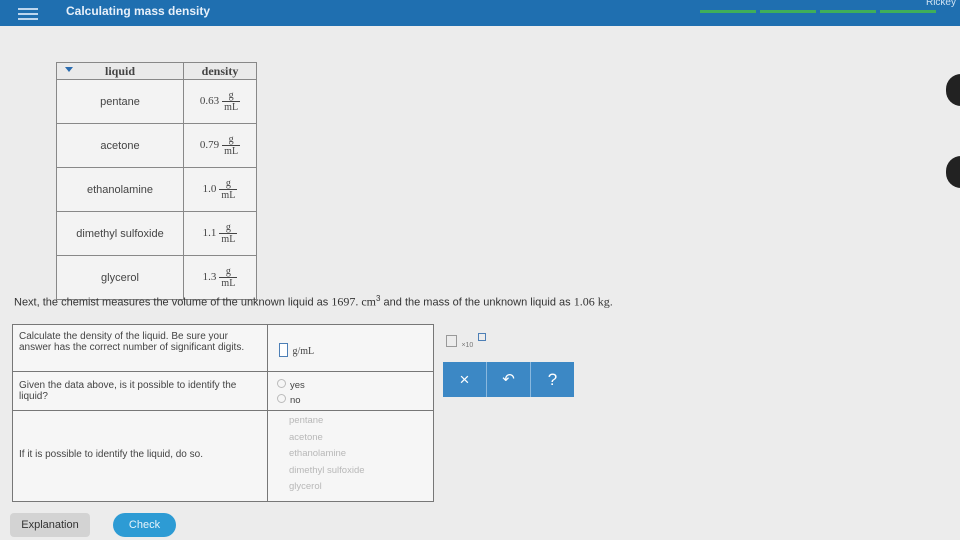  Describe the element at coordinates (552, 379) in the screenshot. I see `help-button: ?` at that location.